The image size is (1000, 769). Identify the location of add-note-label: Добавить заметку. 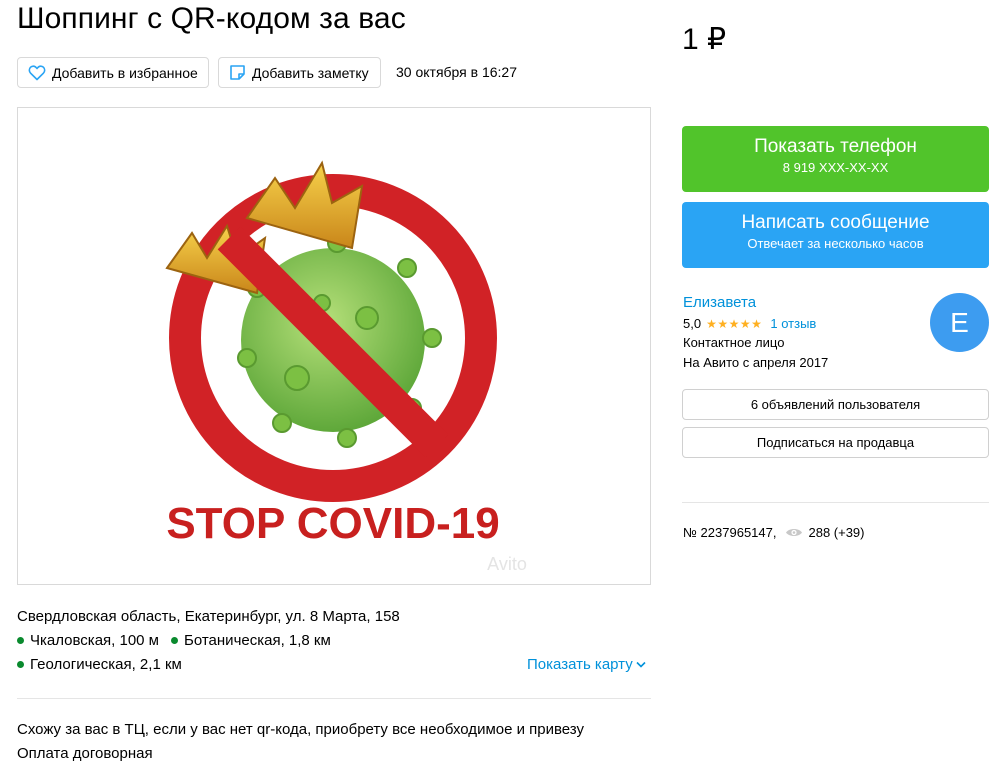
(310, 72).